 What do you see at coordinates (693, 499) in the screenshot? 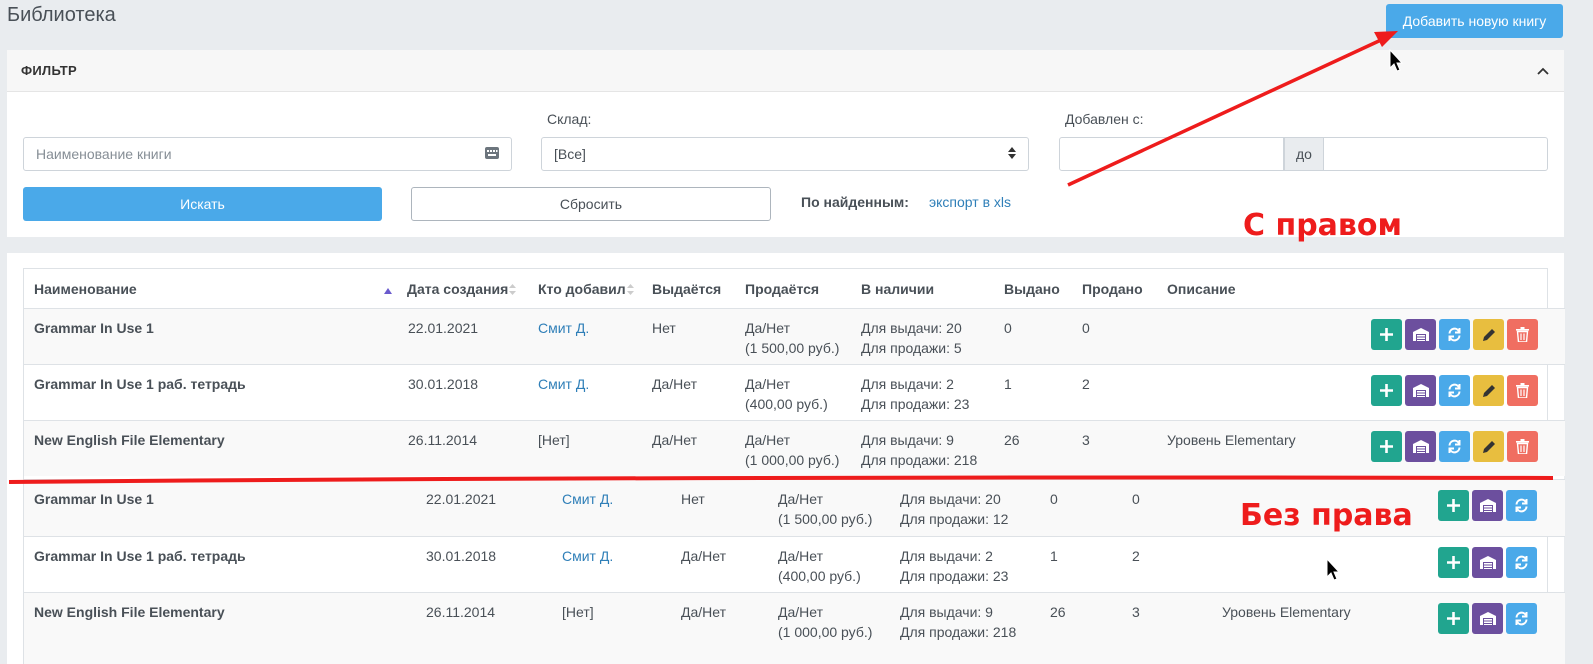
I see `issued-value: Нет` at bounding box center [693, 499].